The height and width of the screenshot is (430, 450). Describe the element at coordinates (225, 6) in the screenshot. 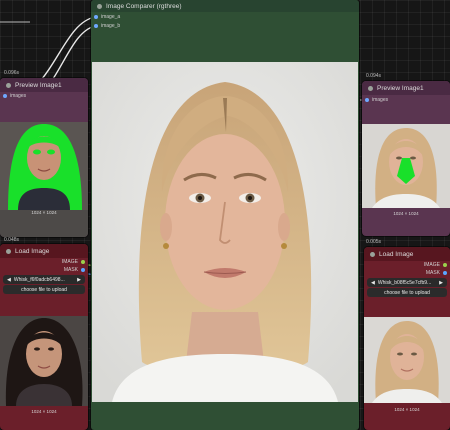

I see `node-header: Image Comparer (rgthree)` at that location.